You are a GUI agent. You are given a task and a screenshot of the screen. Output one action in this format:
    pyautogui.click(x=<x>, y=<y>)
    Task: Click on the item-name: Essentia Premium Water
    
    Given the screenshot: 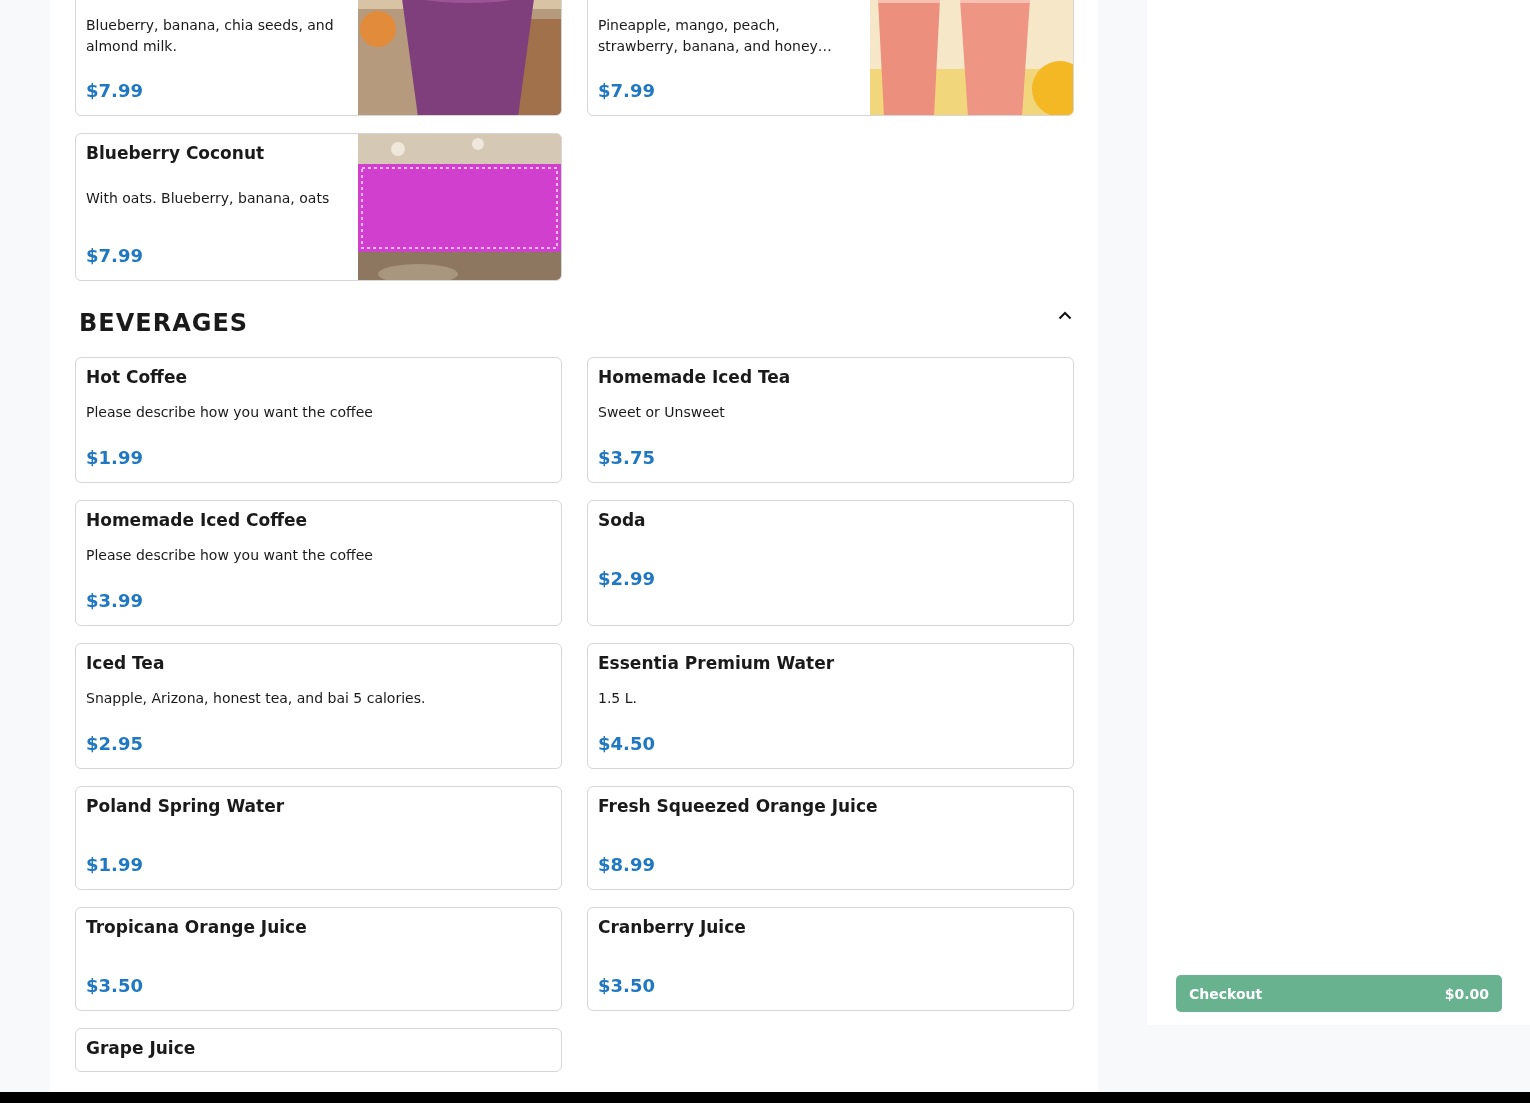 What is the action you would take?
    pyautogui.click(x=717, y=663)
    